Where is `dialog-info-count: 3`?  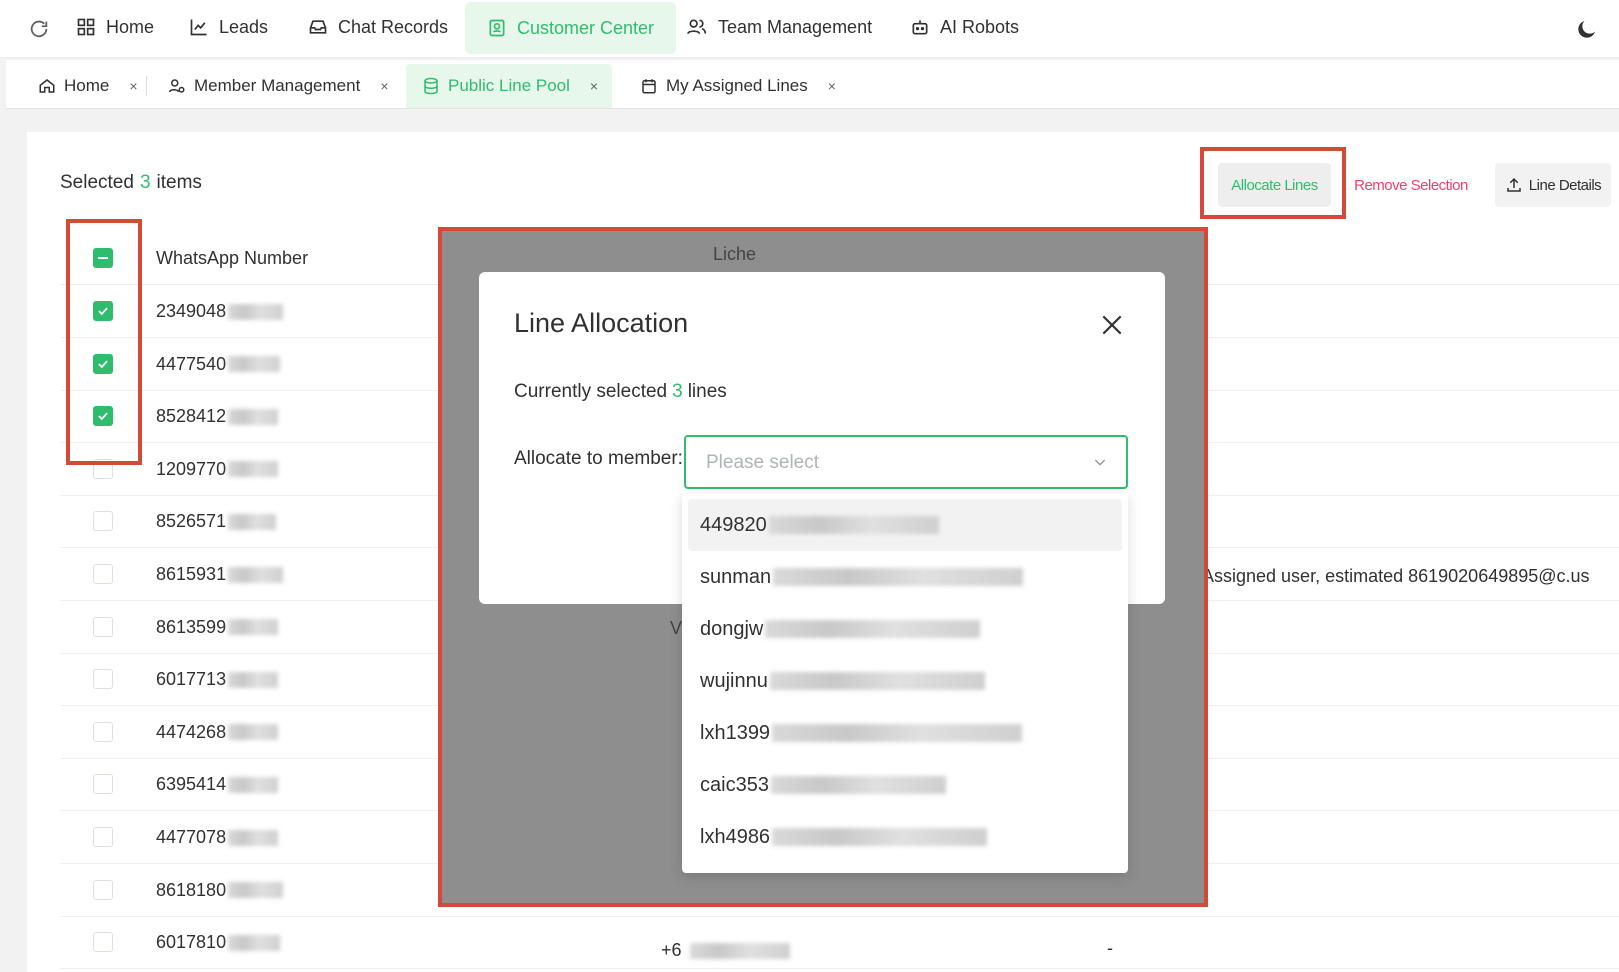 dialog-info-count: 3 is located at coordinates (677, 391).